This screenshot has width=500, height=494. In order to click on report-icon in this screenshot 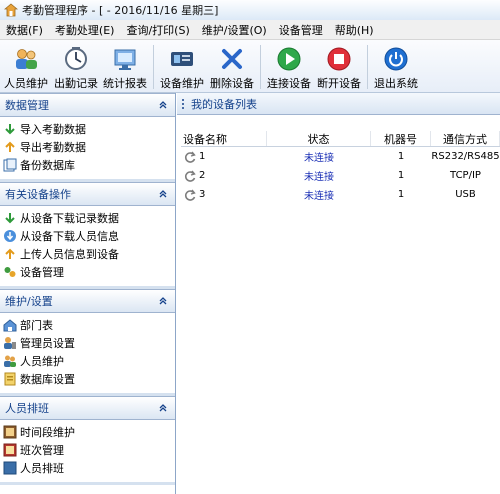, I will do `click(125, 59)`.